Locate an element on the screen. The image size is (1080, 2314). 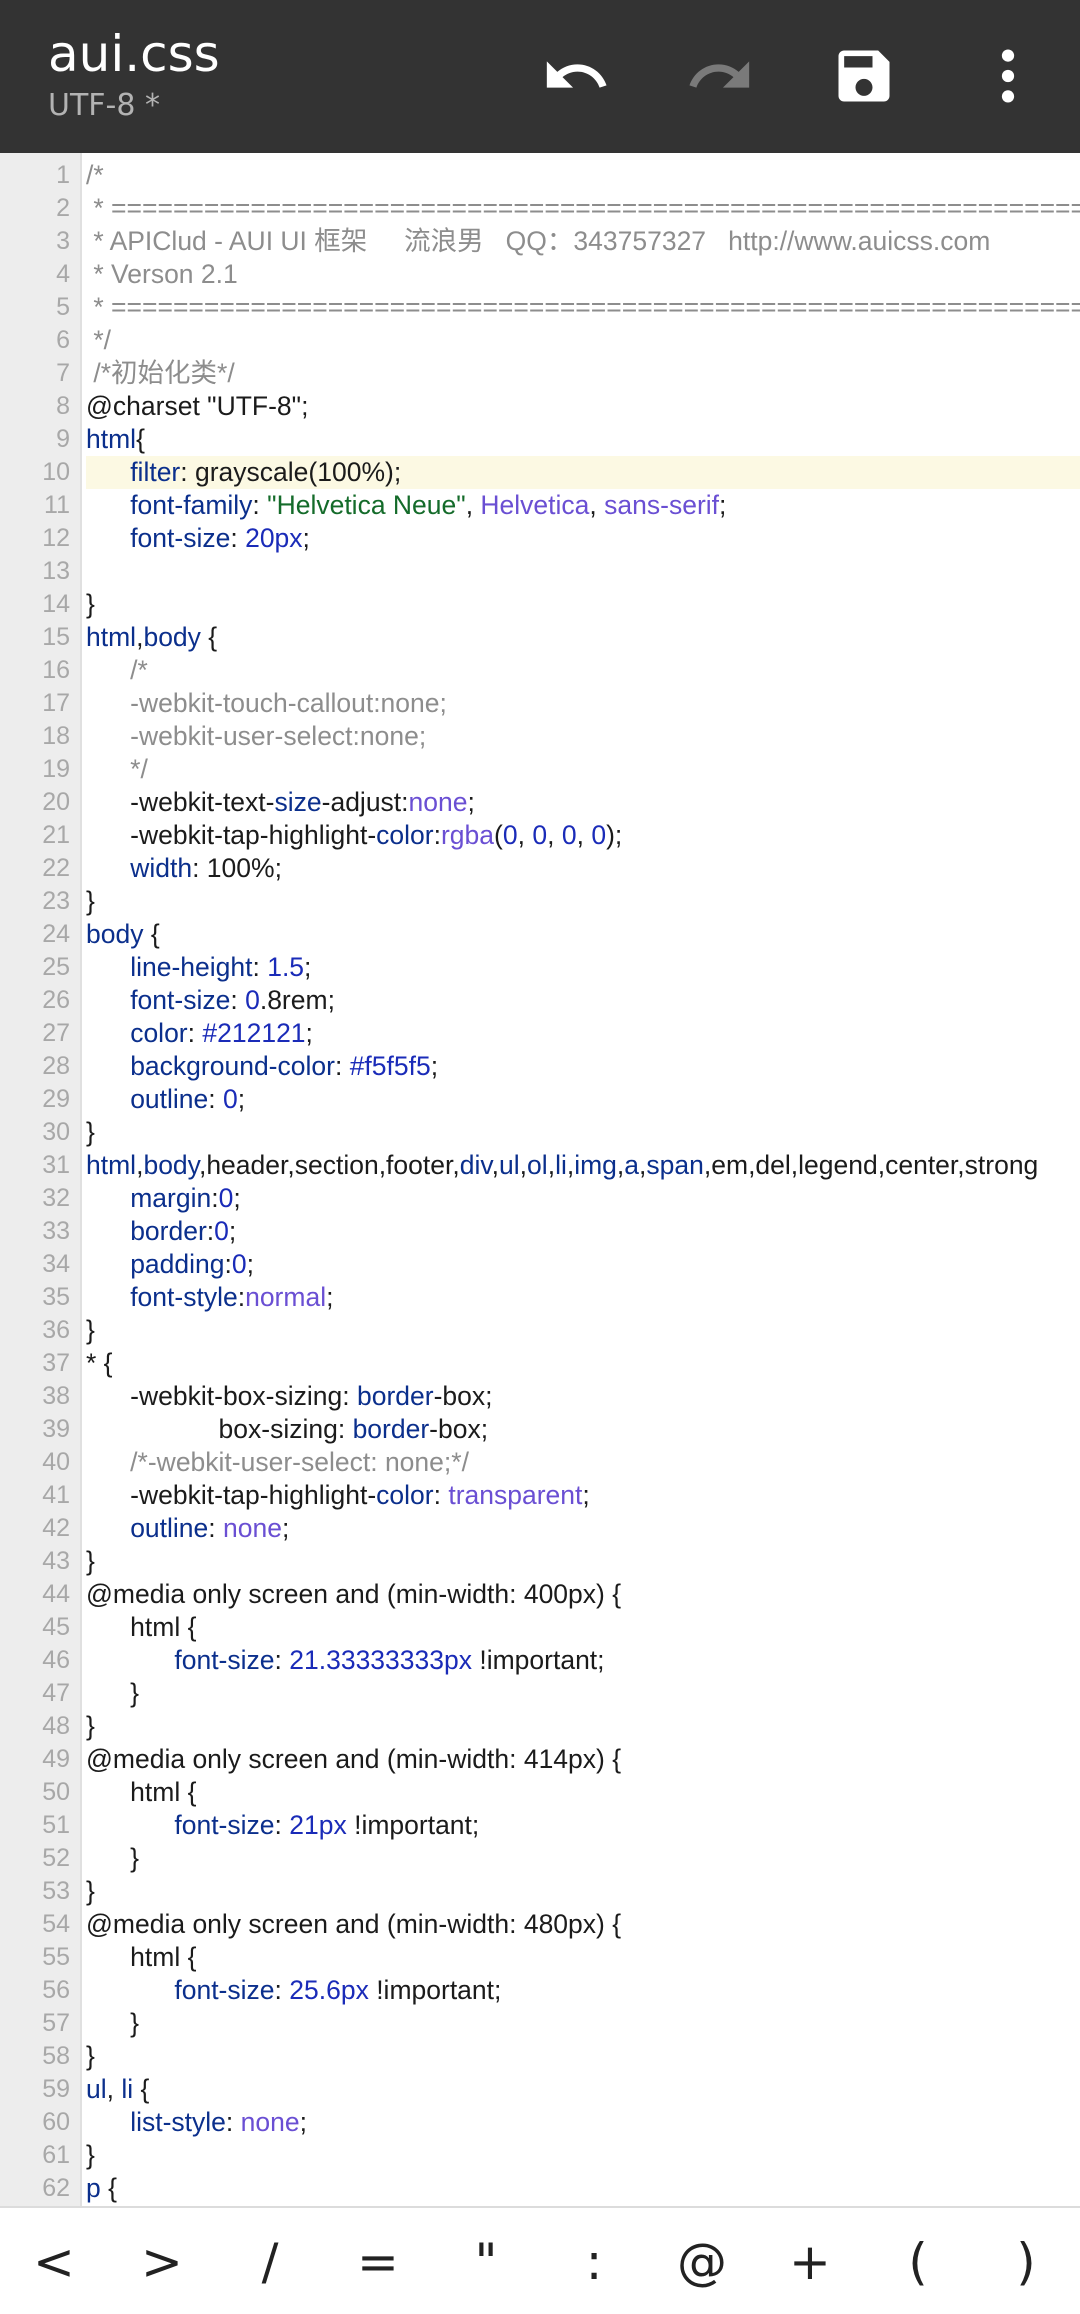
code-line: 58} is located at coordinates (540, 2056).